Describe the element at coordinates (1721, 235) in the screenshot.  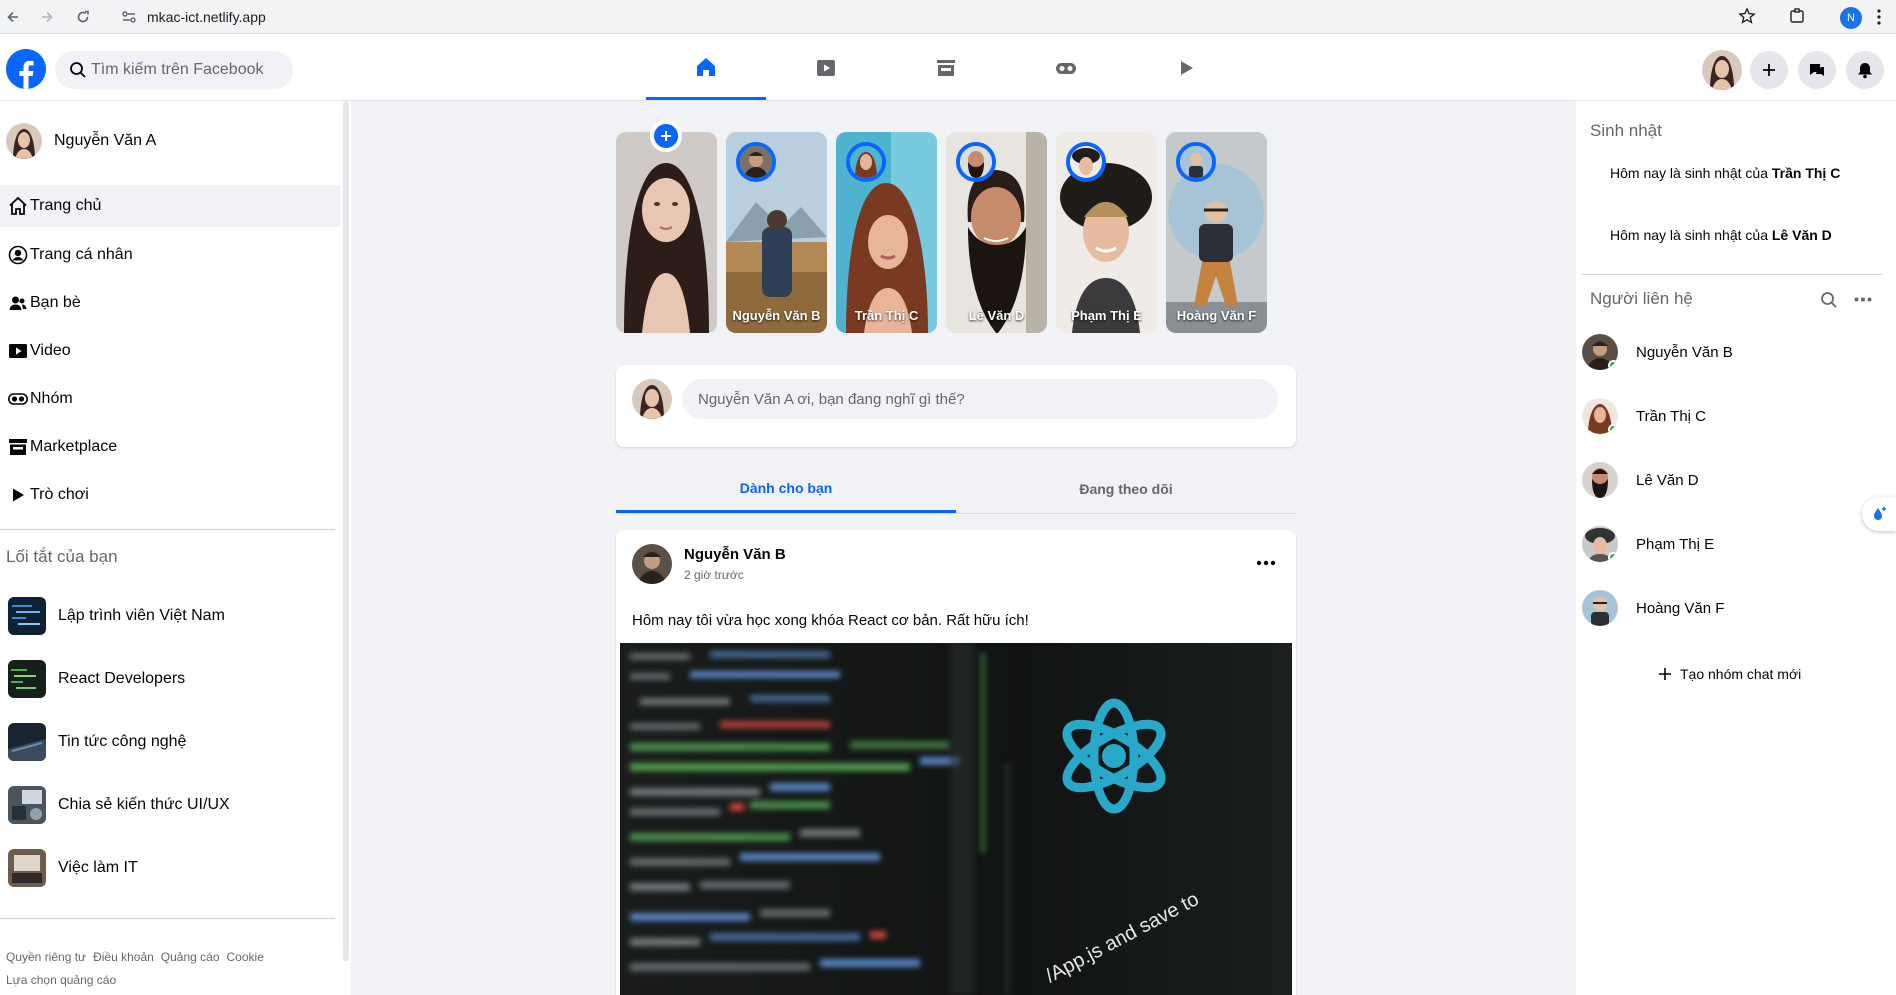
I see `birthday-item: Hôm nay là sinh nhật của Lê Văn D` at that location.